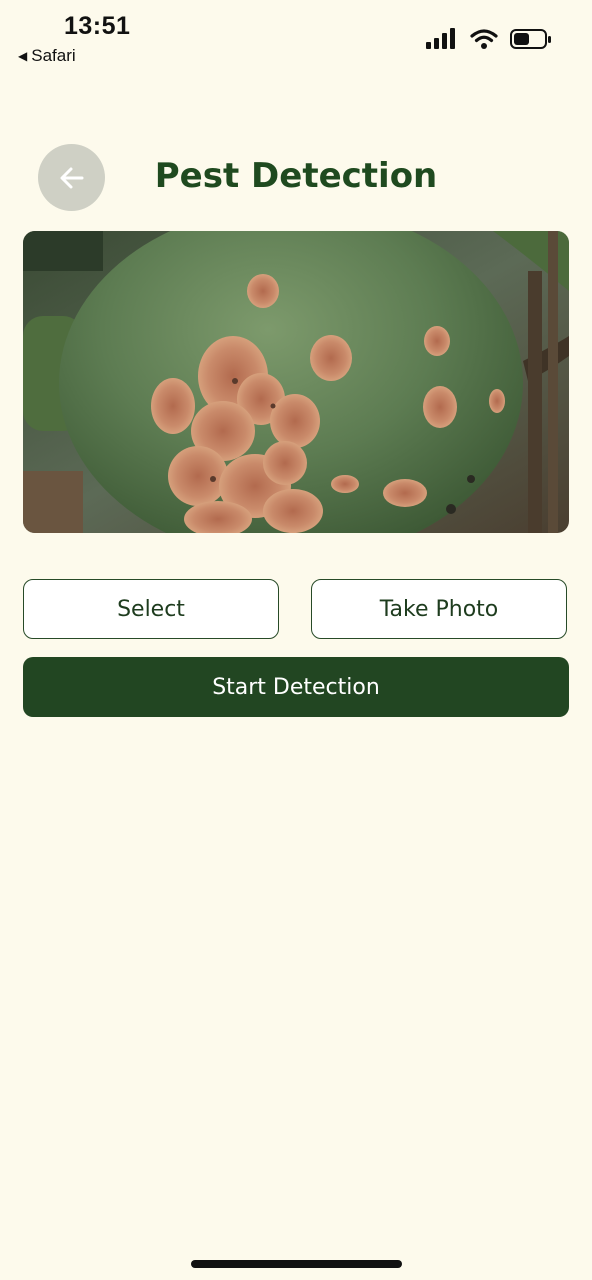 The height and width of the screenshot is (1280, 592). Describe the element at coordinates (151, 609) in the screenshot. I see `select-button: Select` at that location.